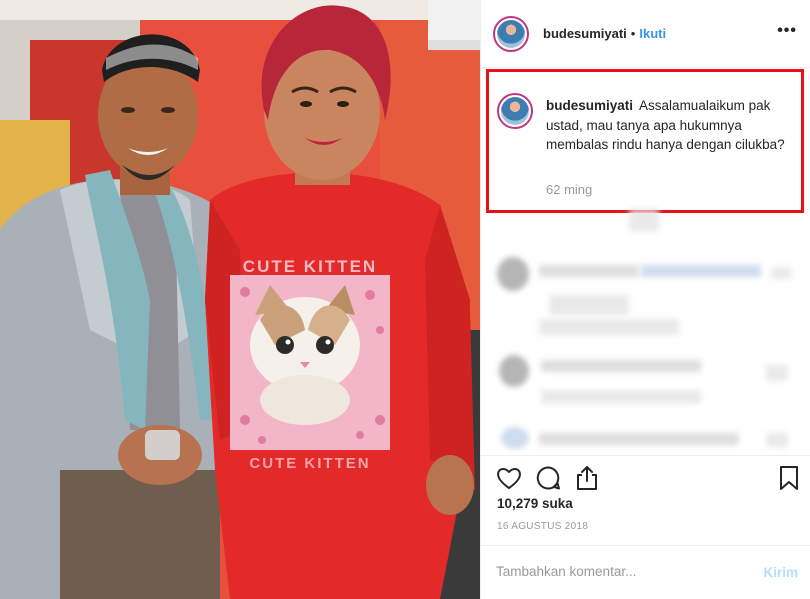 The image size is (810, 599). I want to click on post-actions, so click(645, 475).